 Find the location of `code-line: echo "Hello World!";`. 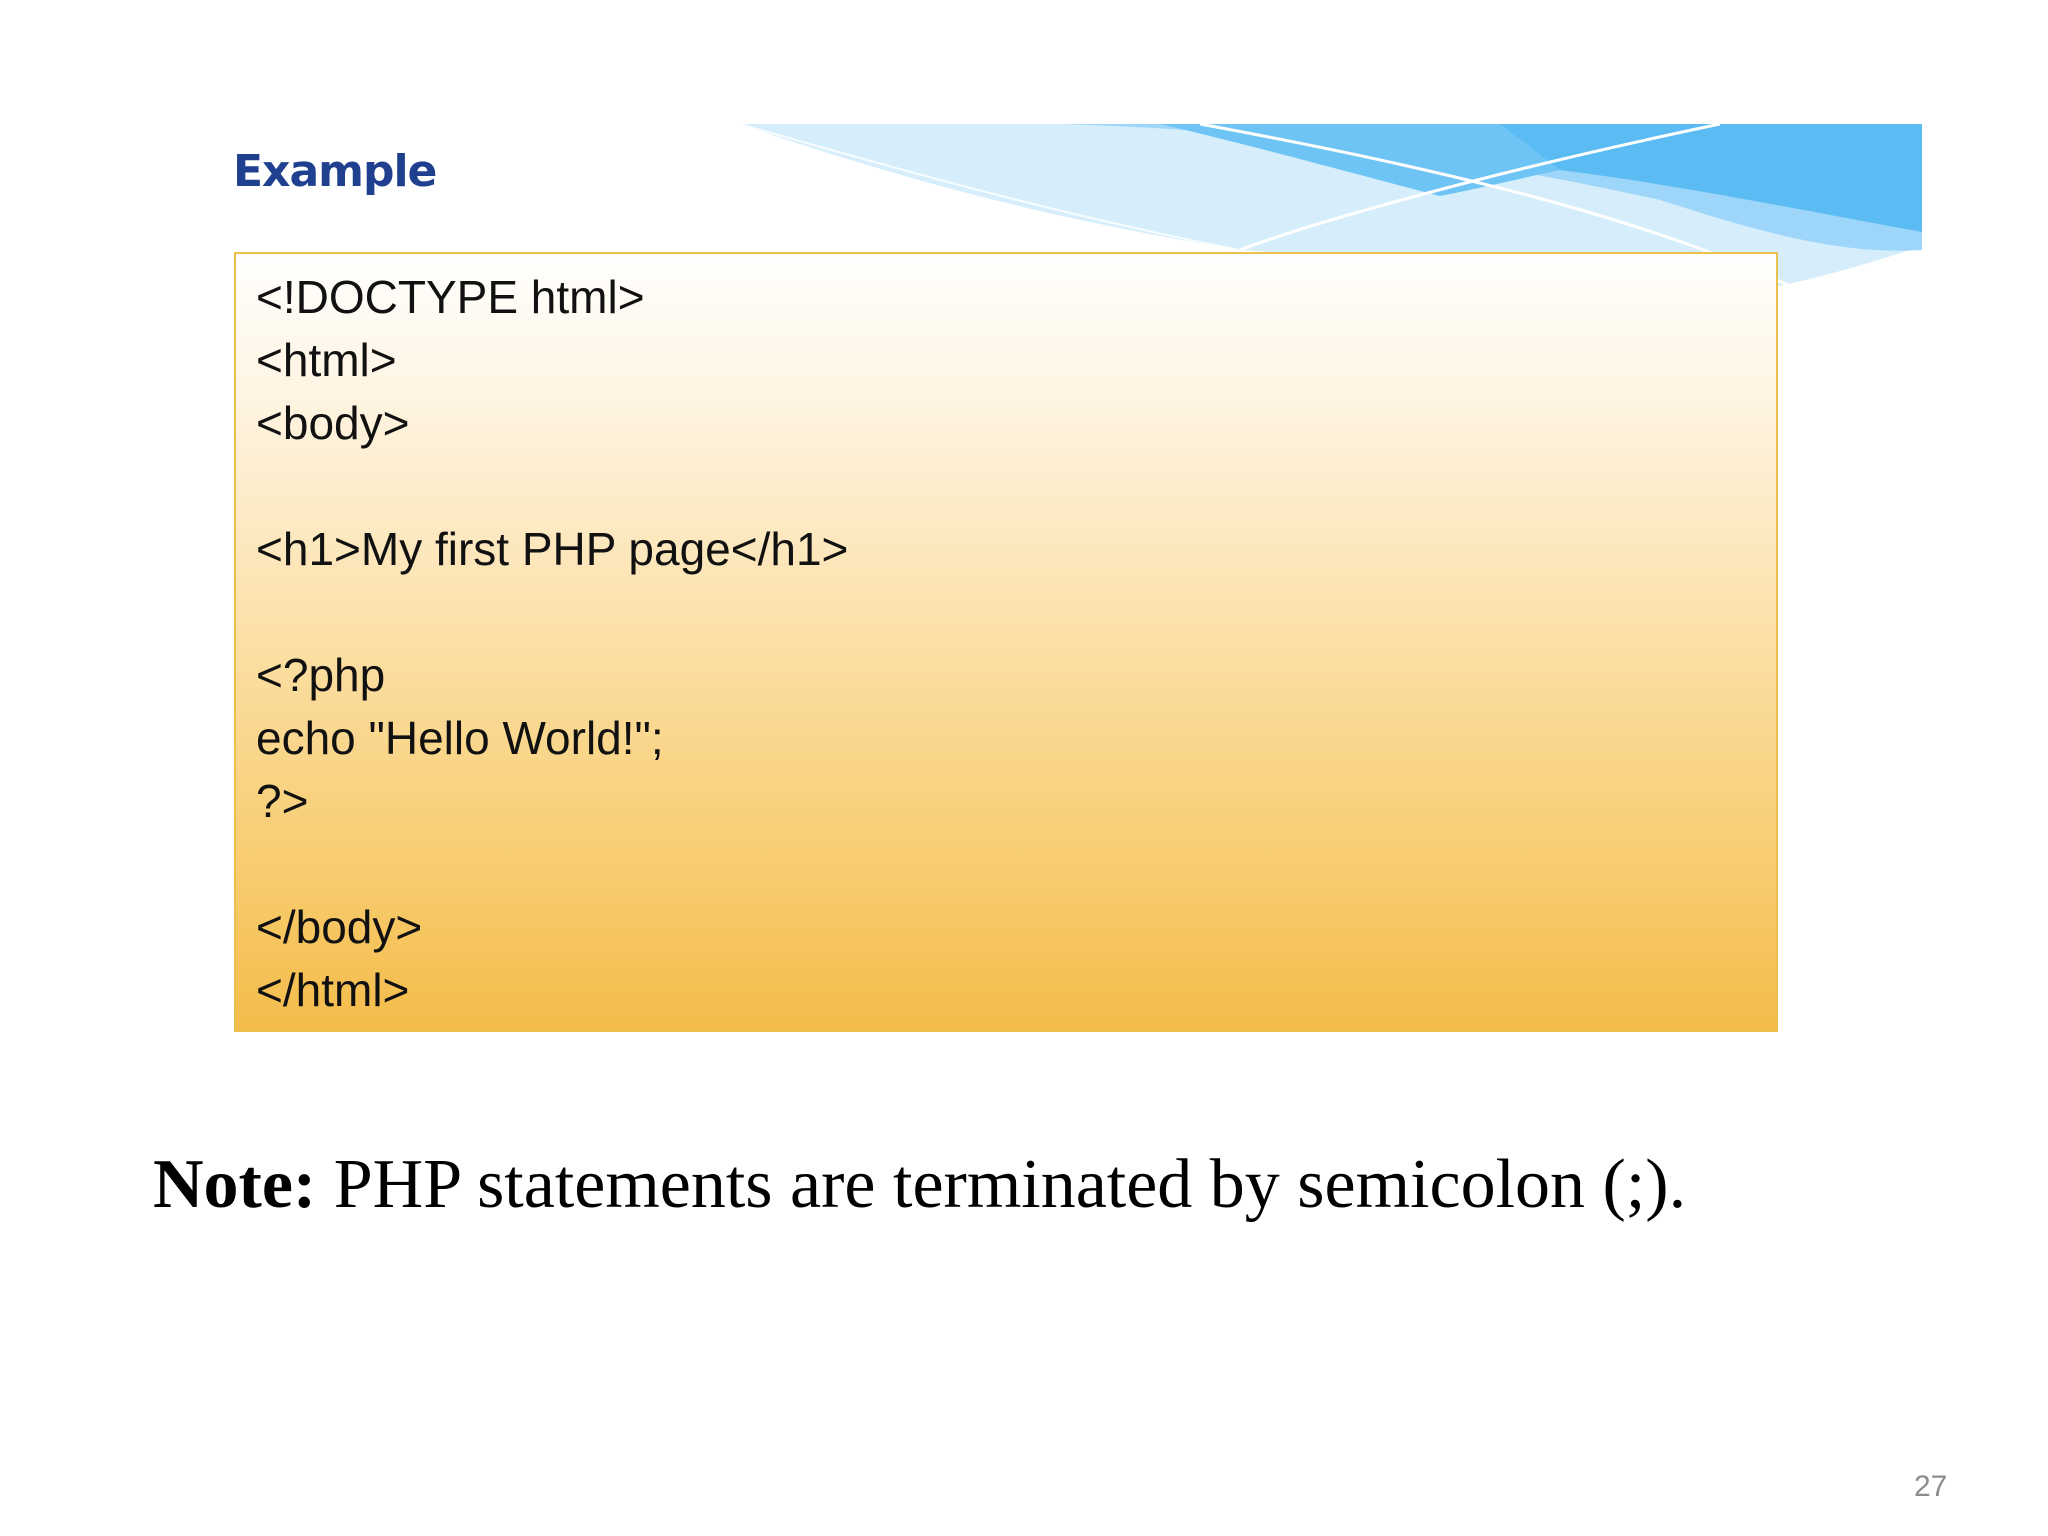

code-line: echo "Hello World!"; is located at coordinates (460, 738).